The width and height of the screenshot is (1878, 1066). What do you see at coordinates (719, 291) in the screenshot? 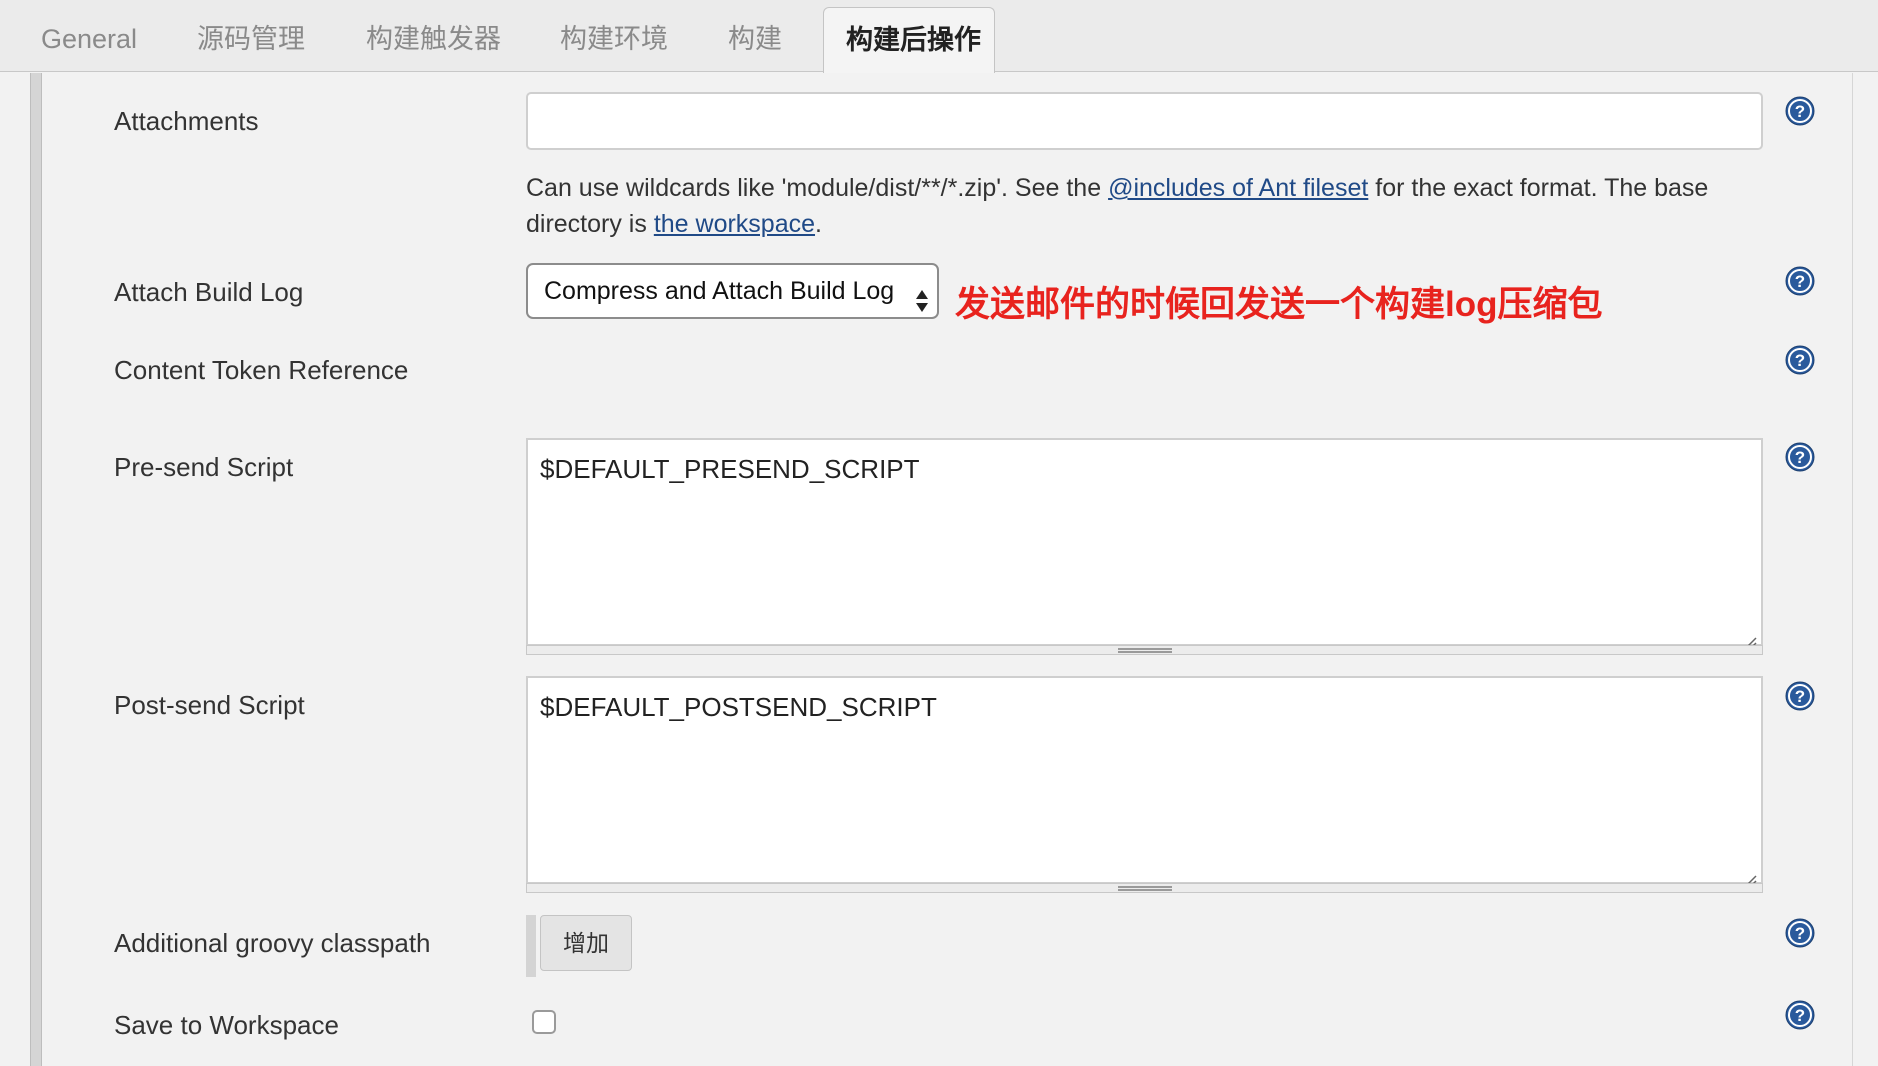
I see `attach-build-log-selected: Compress and Attach Build Log` at bounding box center [719, 291].